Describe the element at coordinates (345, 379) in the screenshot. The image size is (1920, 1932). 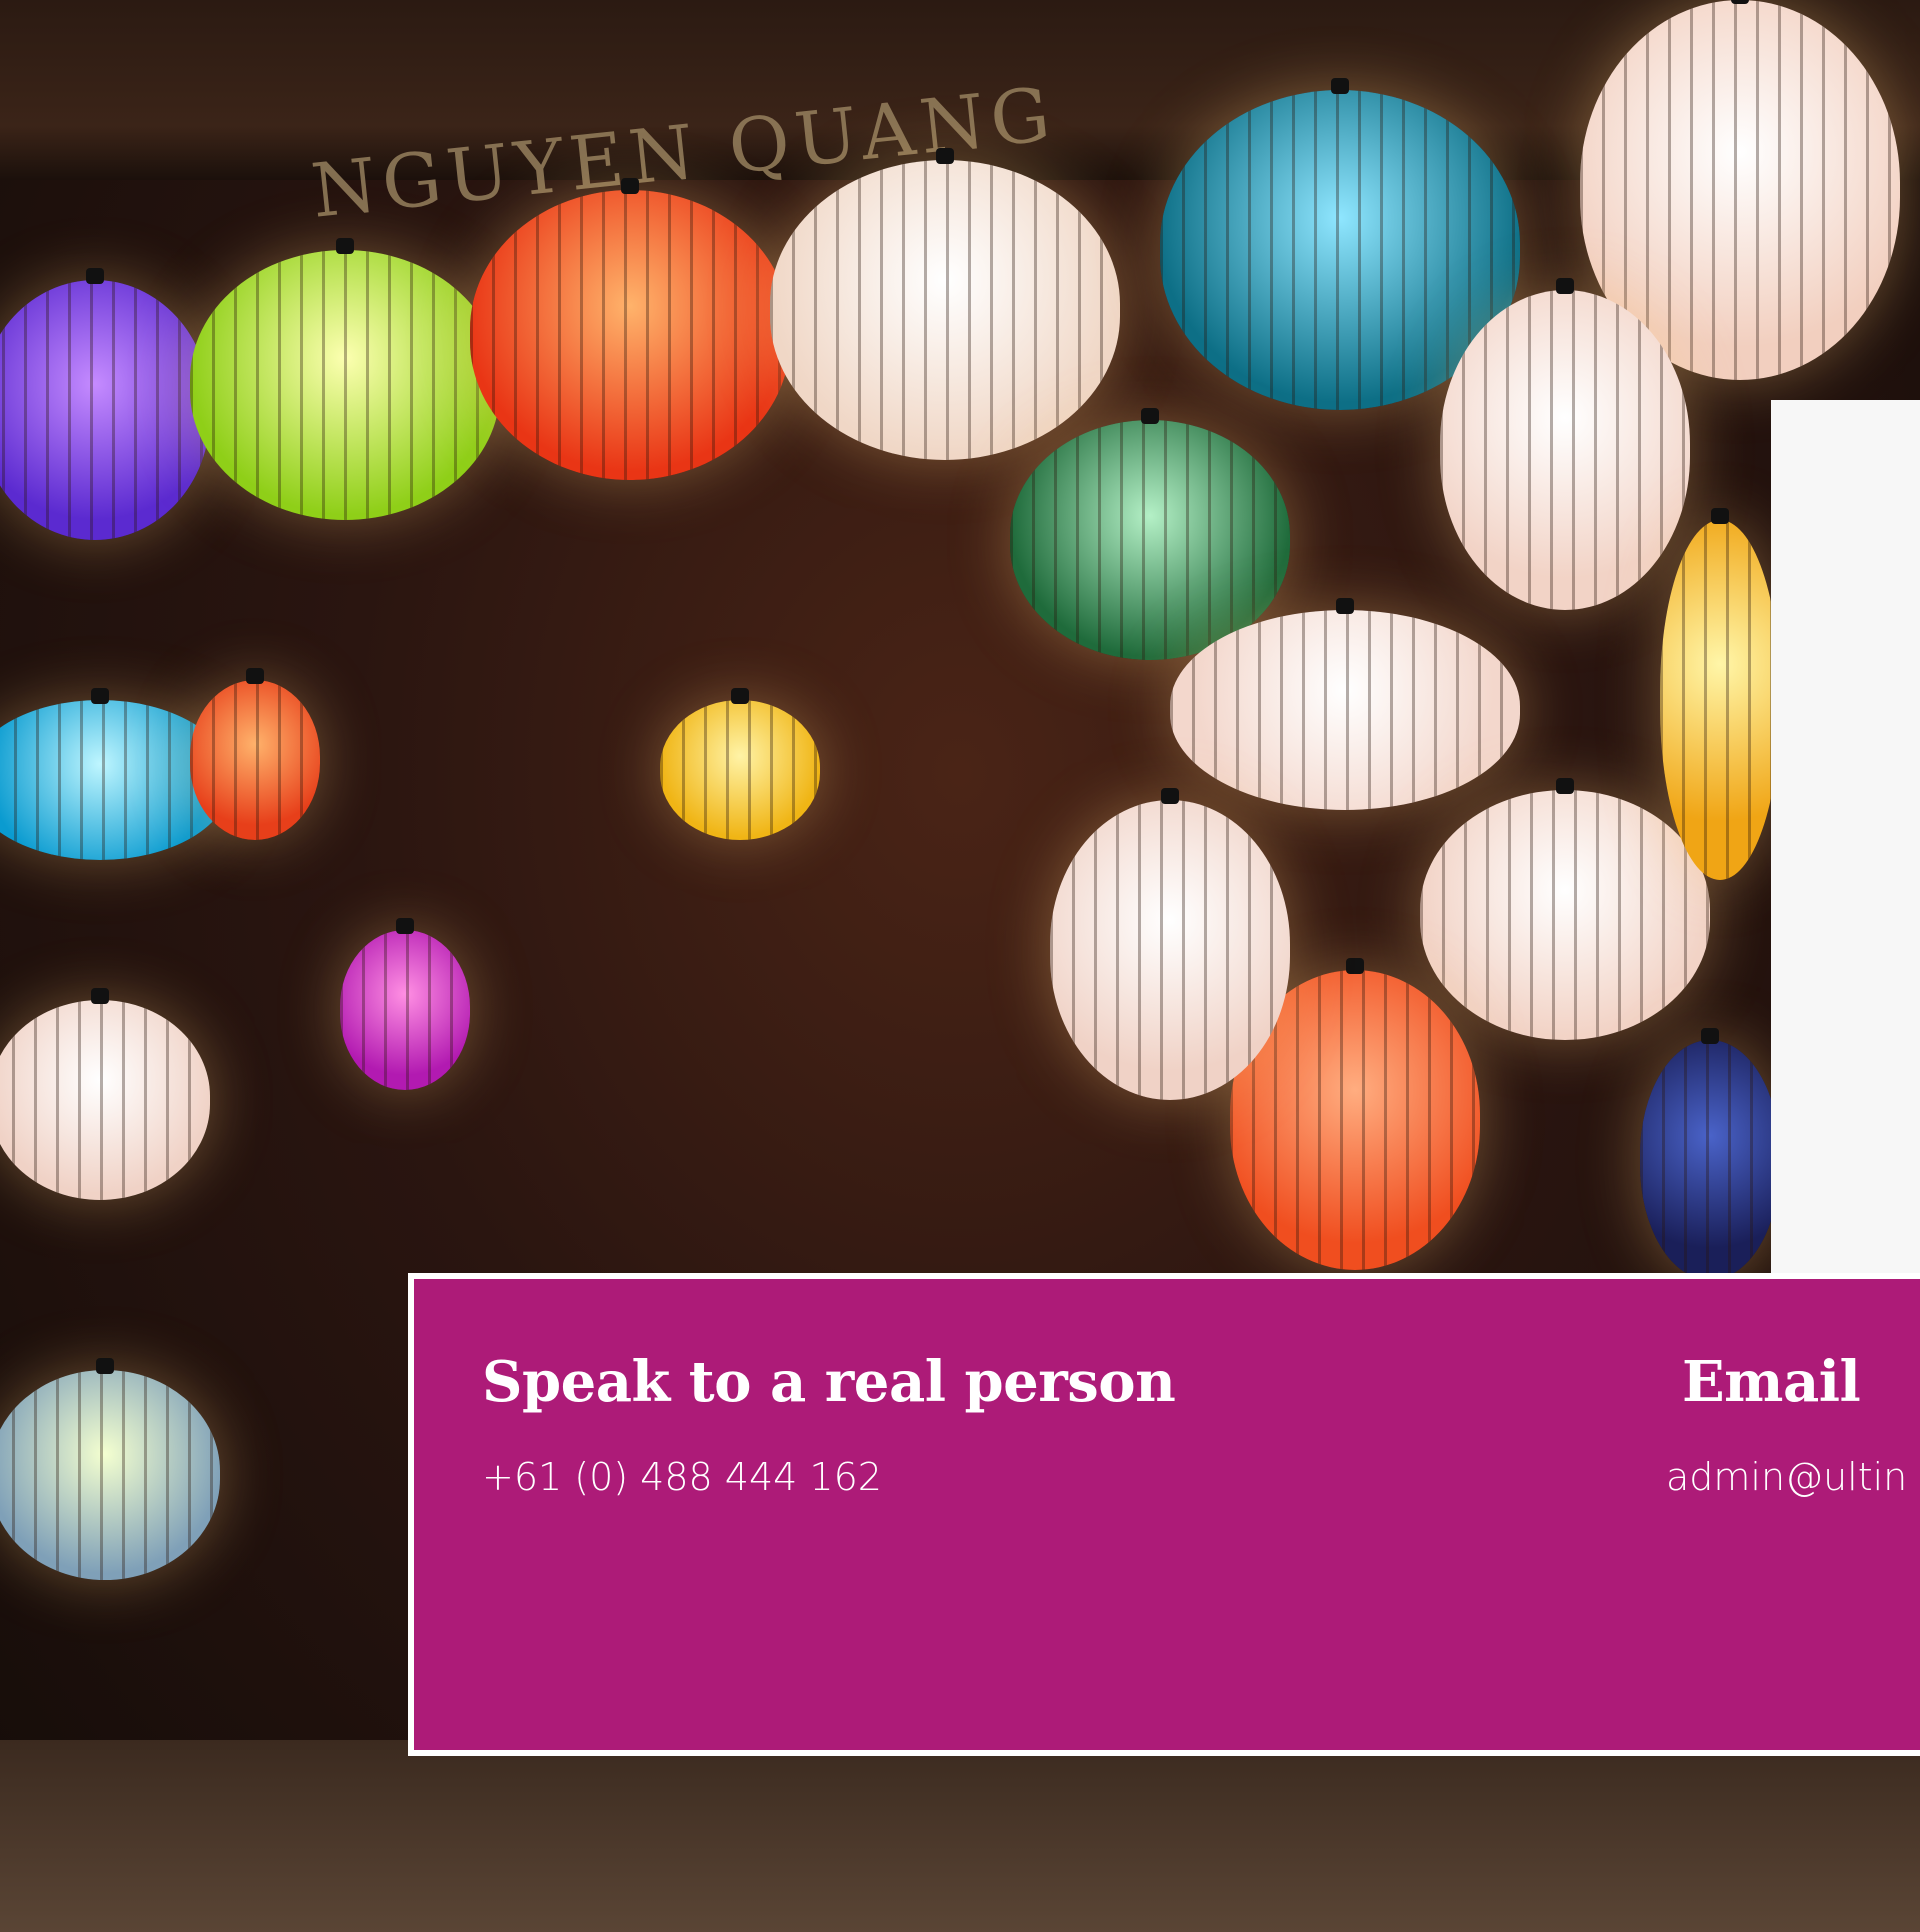
I see `lantern-lime` at that location.